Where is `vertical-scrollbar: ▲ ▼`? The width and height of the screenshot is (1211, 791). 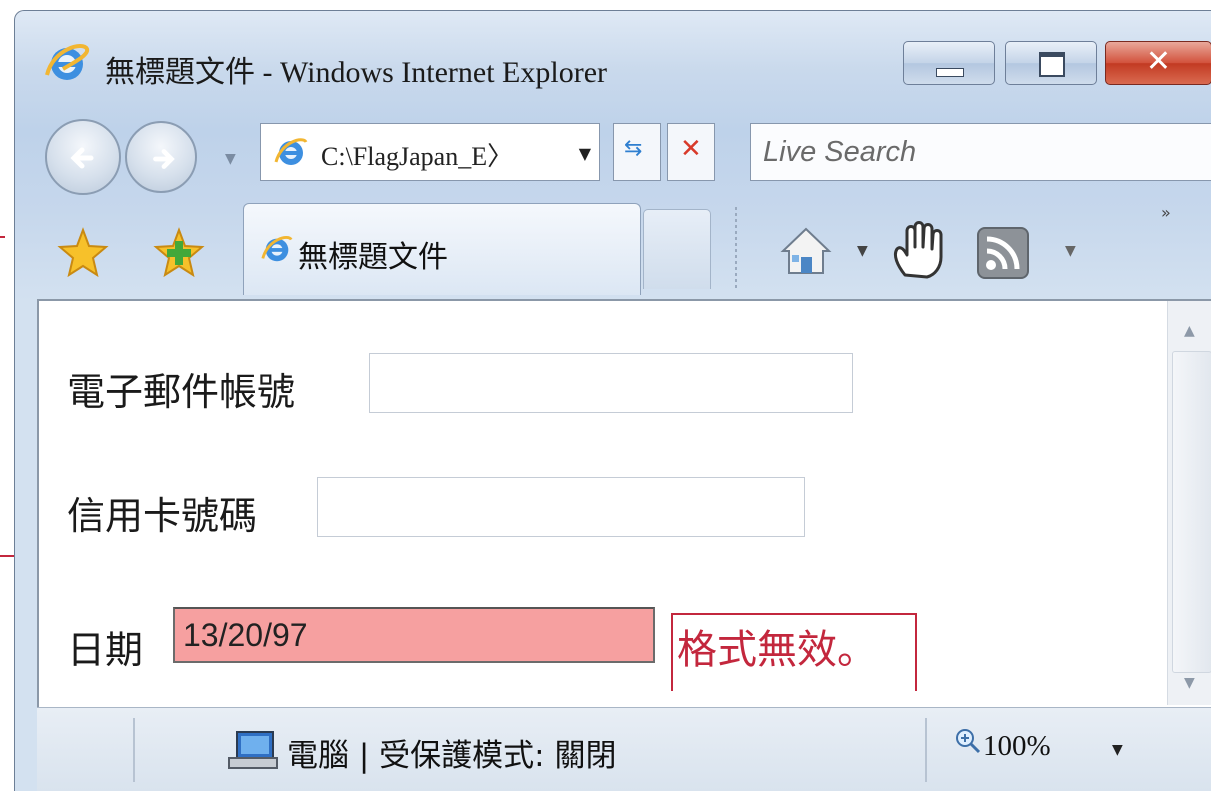
vertical-scrollbar: ▲ ▼ is located at coordinates (1189, 503).